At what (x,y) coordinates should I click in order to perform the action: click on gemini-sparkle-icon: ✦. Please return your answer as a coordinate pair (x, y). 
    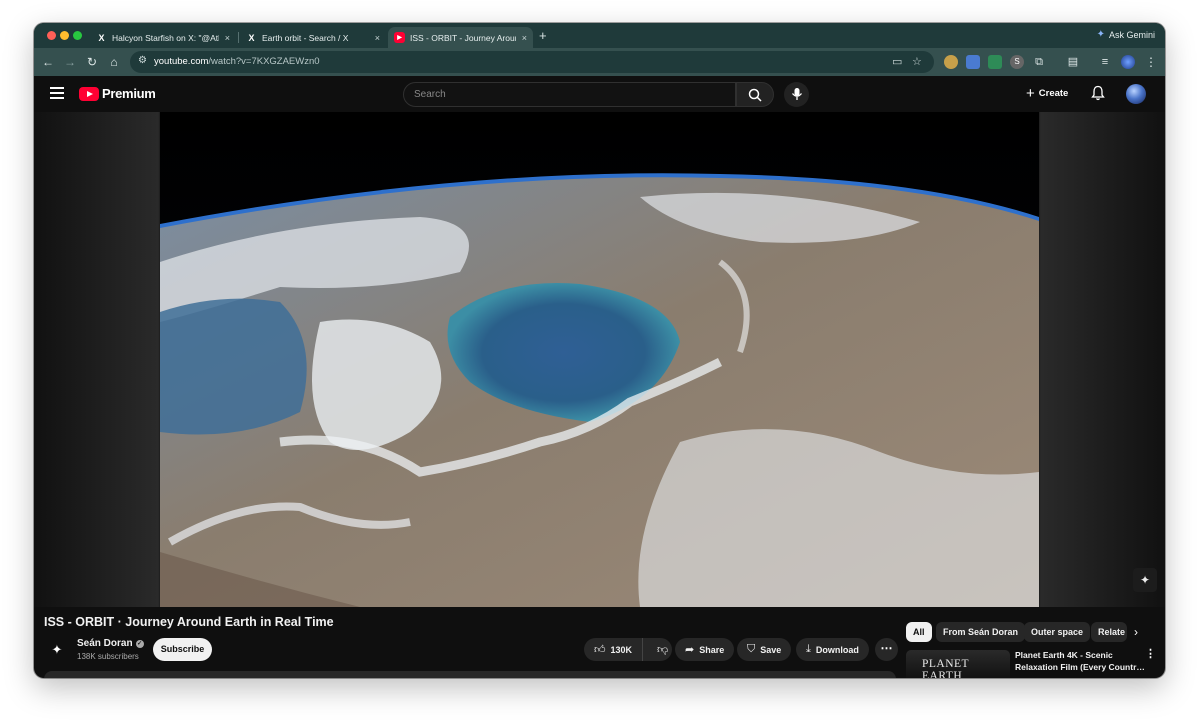
    Looking at the image, I should click on (1100, 34).